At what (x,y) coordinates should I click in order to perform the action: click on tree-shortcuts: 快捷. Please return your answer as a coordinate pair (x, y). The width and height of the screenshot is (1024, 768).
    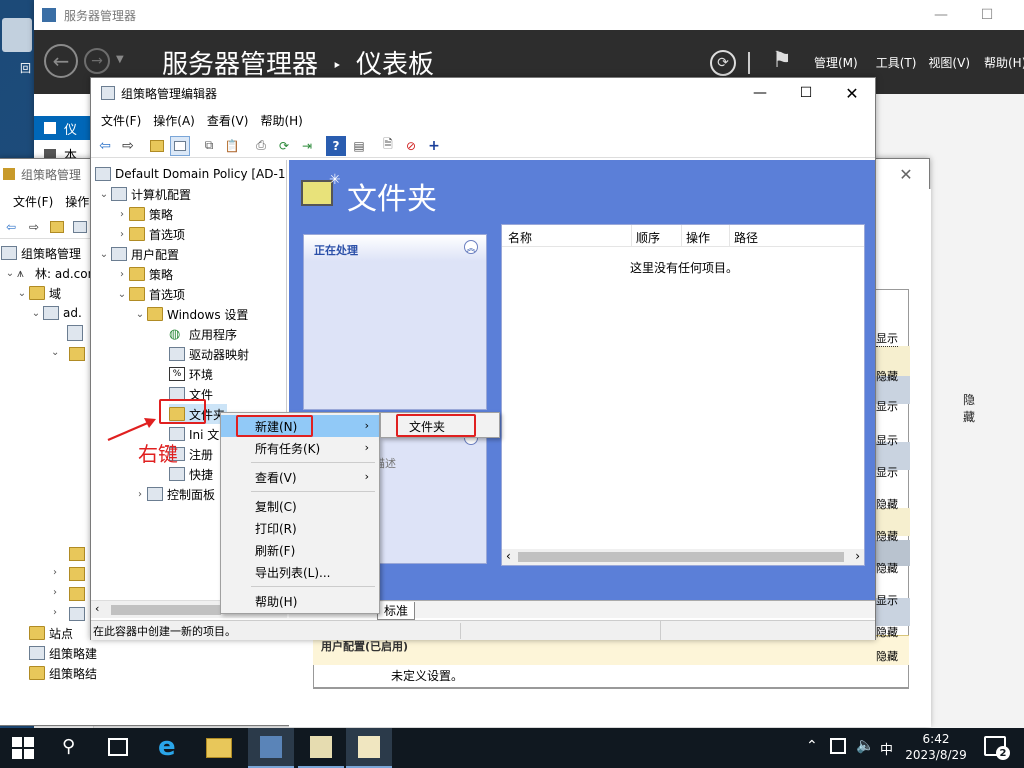
    Looking at the image, I should click on (191, 474).